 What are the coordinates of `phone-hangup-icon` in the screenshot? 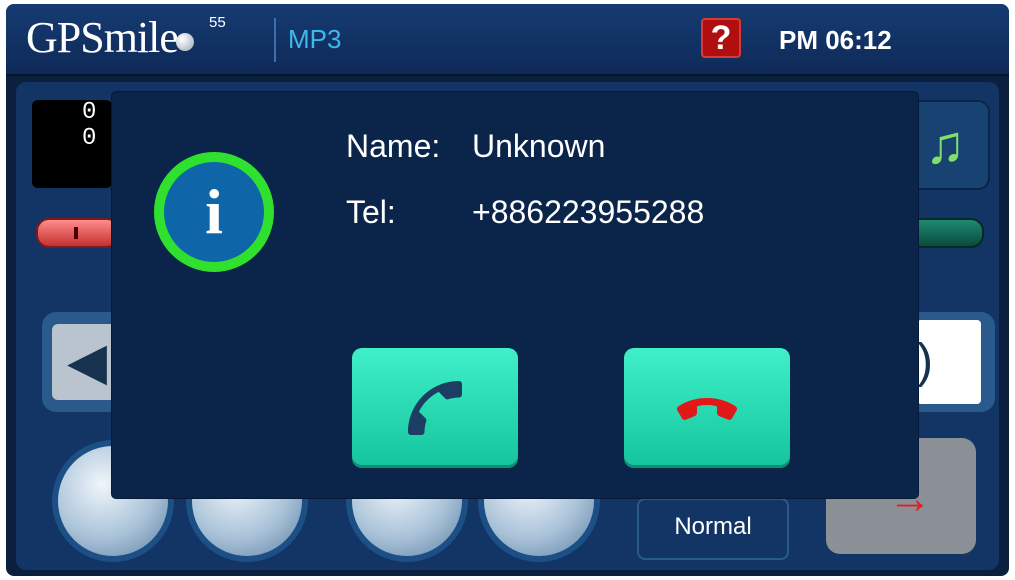 It's located at (707, 409).